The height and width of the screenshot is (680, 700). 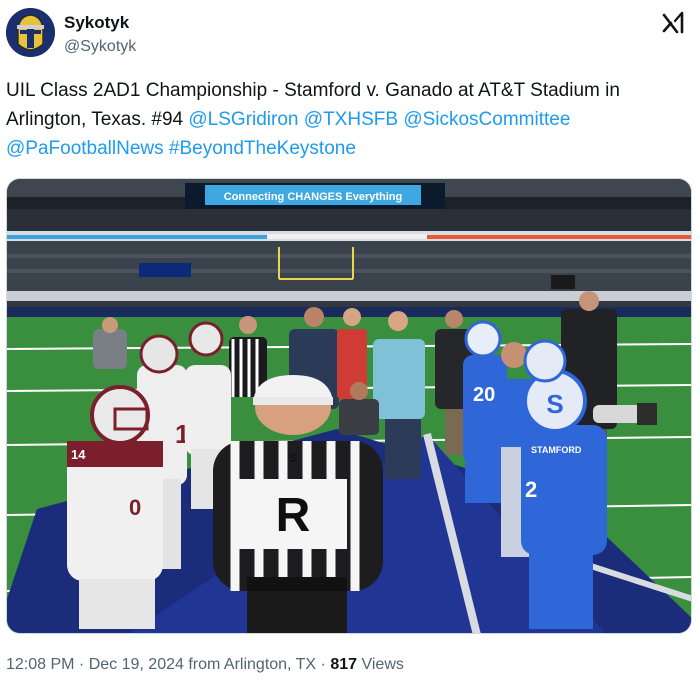 I want to click on mention-lsgridiron: @LSGridiron, so click(x=243, y=119).